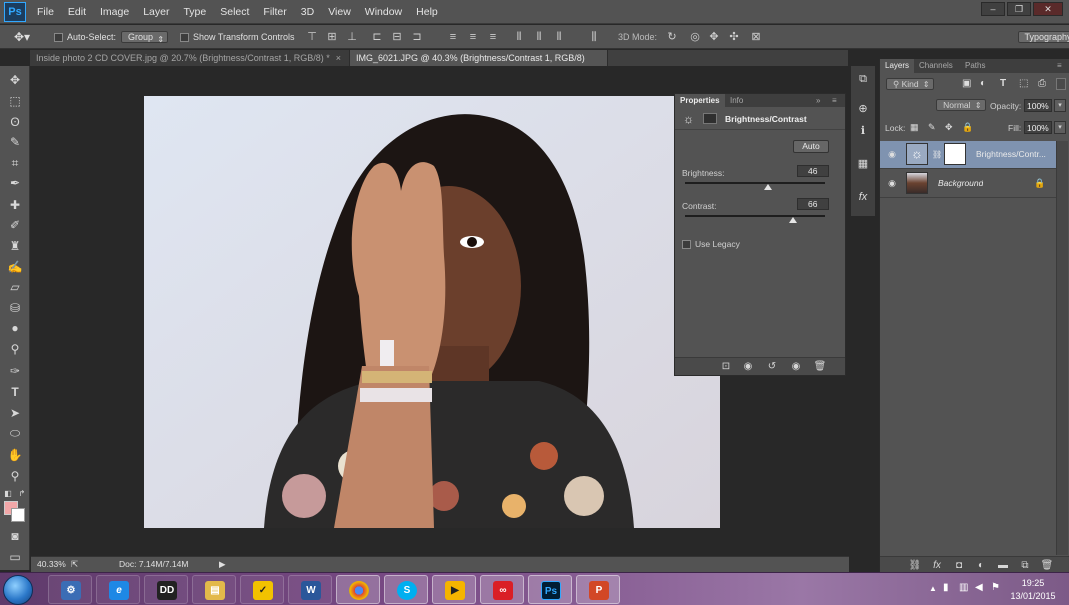 This screenshot has width=1069, height=605. What do you see at coordinates (767, 187) in the screenshot?
I see `brightness-slider-thumb` at bounding box center [767, 187].